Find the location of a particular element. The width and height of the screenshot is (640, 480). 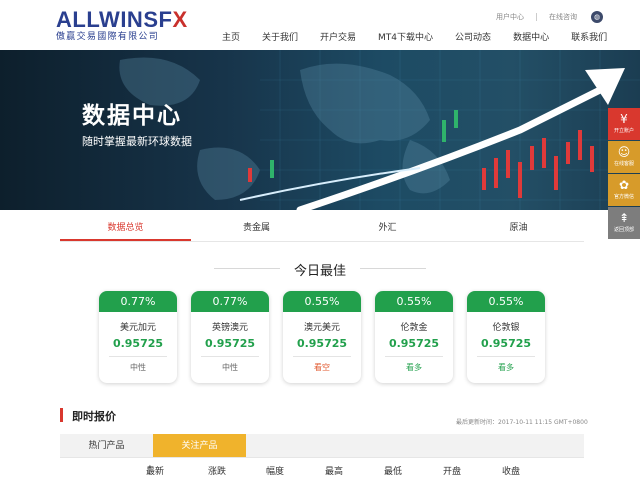

quotes-heading: 即时报价 is located at coordinates (94, 416).